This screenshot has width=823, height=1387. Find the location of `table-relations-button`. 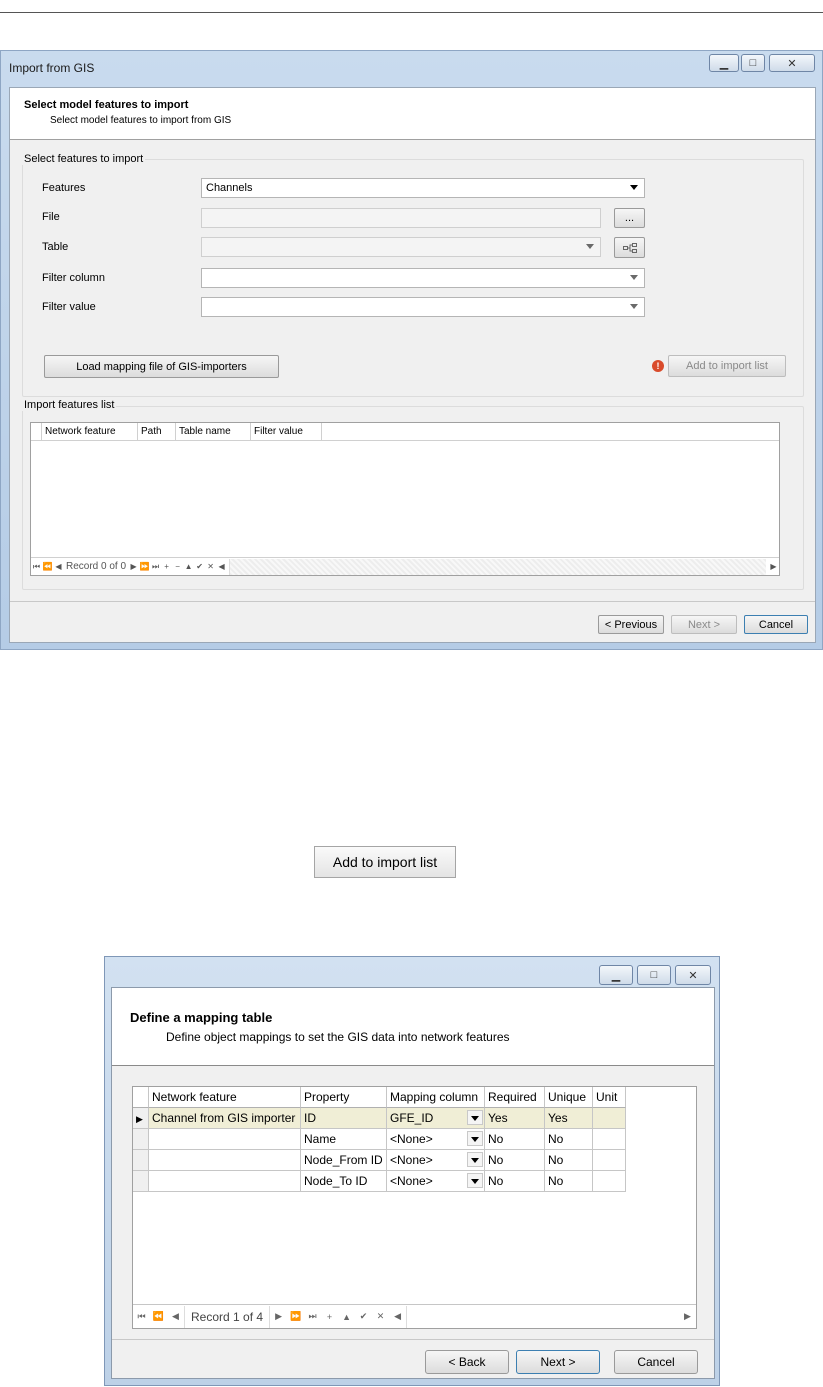

table-relations-button is located at coordinates (629, 247).